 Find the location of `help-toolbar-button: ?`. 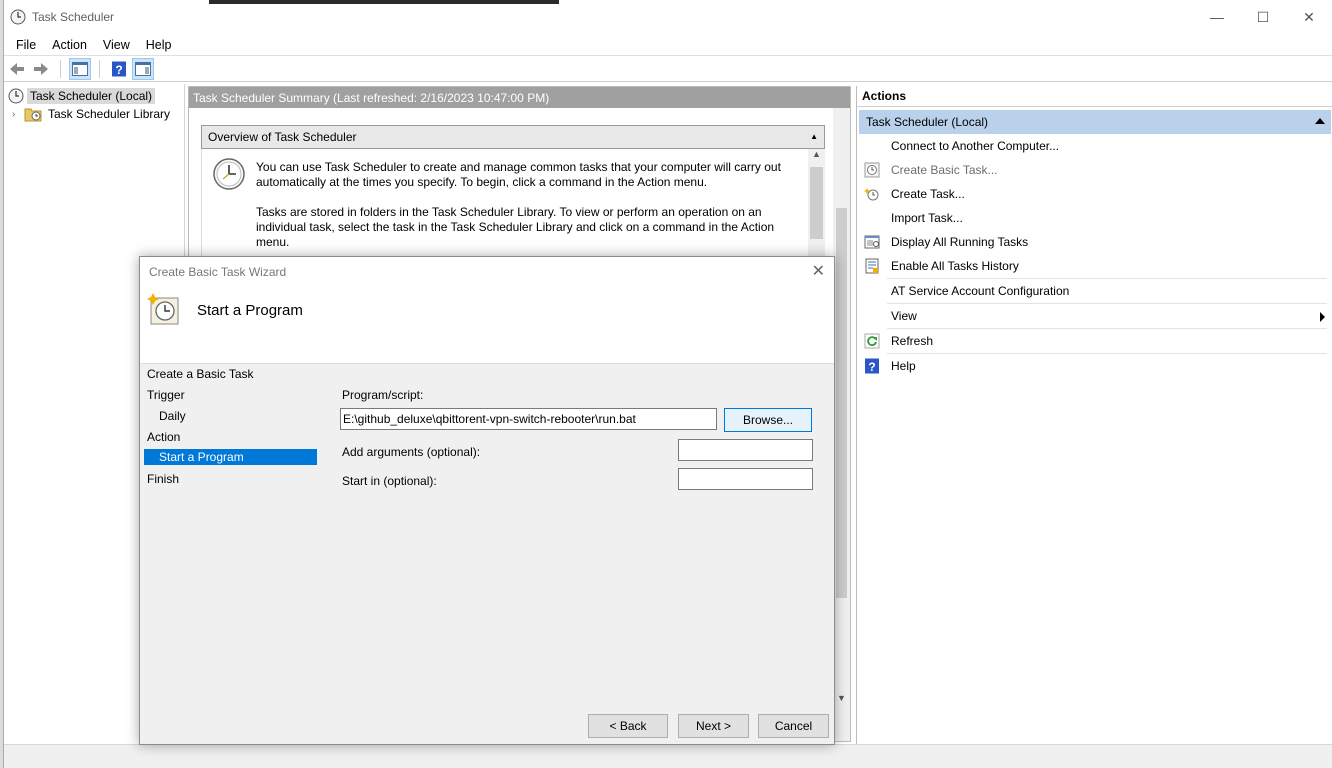

help-toolbar-button: ? is located at coordinates (119, 69).